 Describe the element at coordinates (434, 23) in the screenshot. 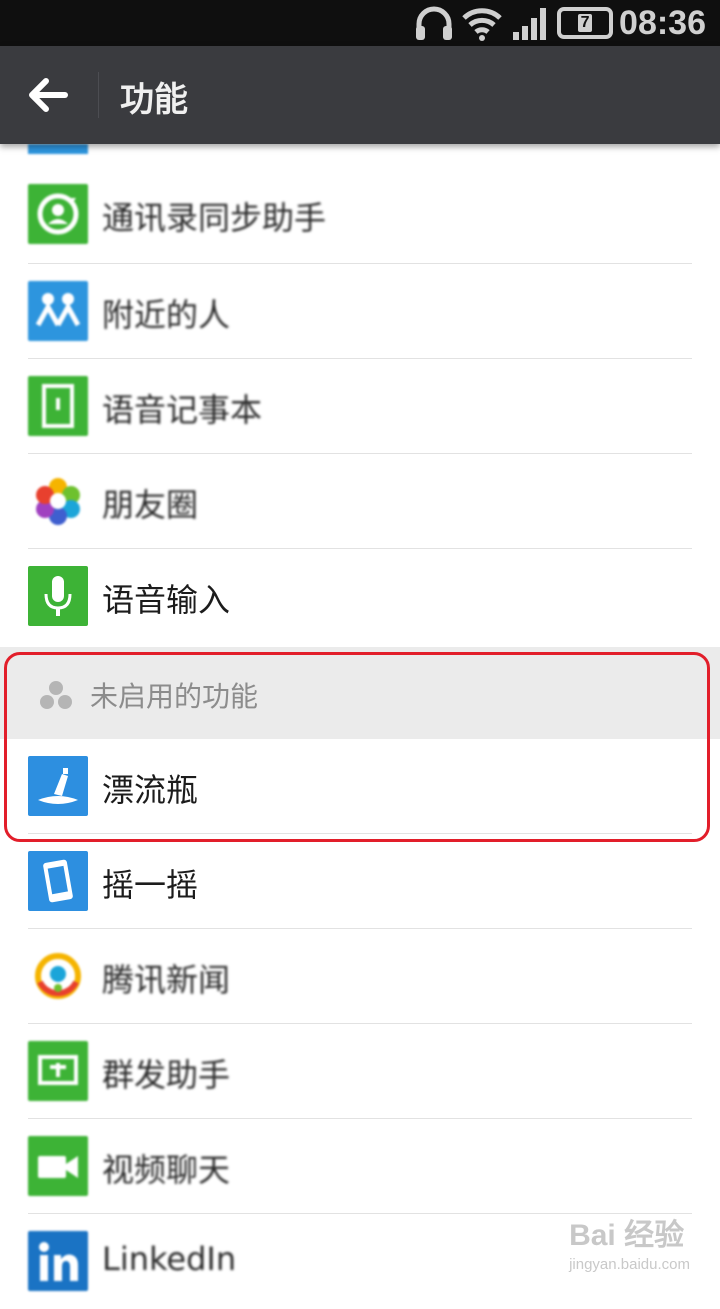

I see `headphones-icon` at that location.